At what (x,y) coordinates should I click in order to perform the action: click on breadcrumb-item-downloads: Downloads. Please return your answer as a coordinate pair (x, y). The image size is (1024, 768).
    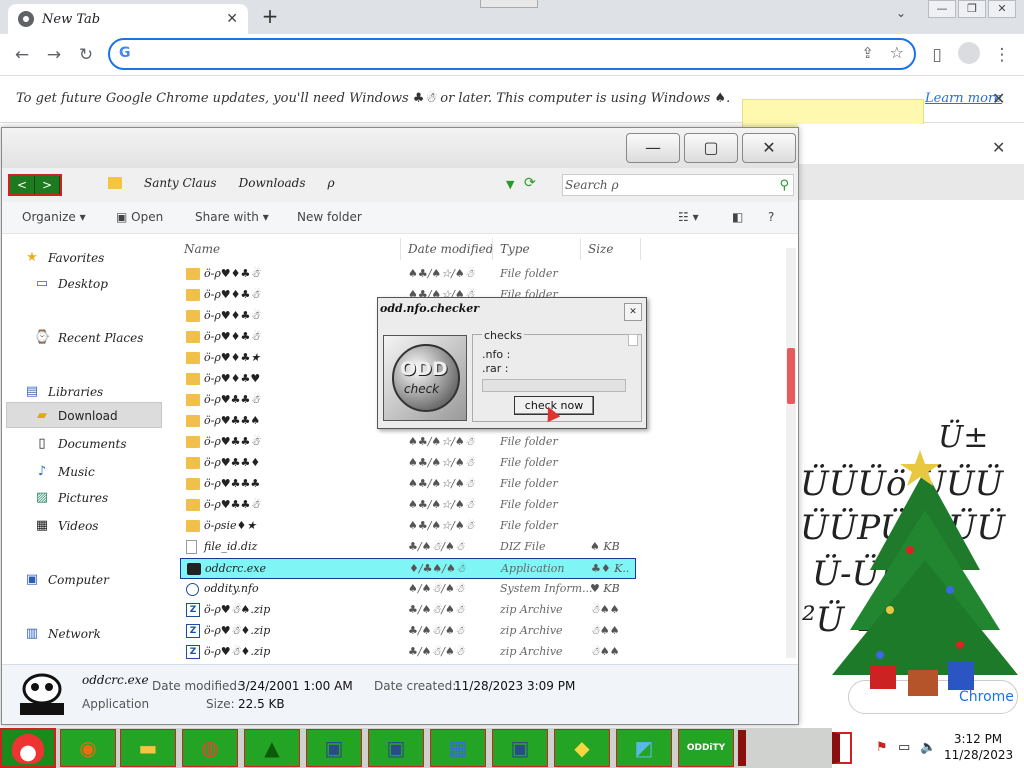
    Looking at the image, I should click on (272, 183).